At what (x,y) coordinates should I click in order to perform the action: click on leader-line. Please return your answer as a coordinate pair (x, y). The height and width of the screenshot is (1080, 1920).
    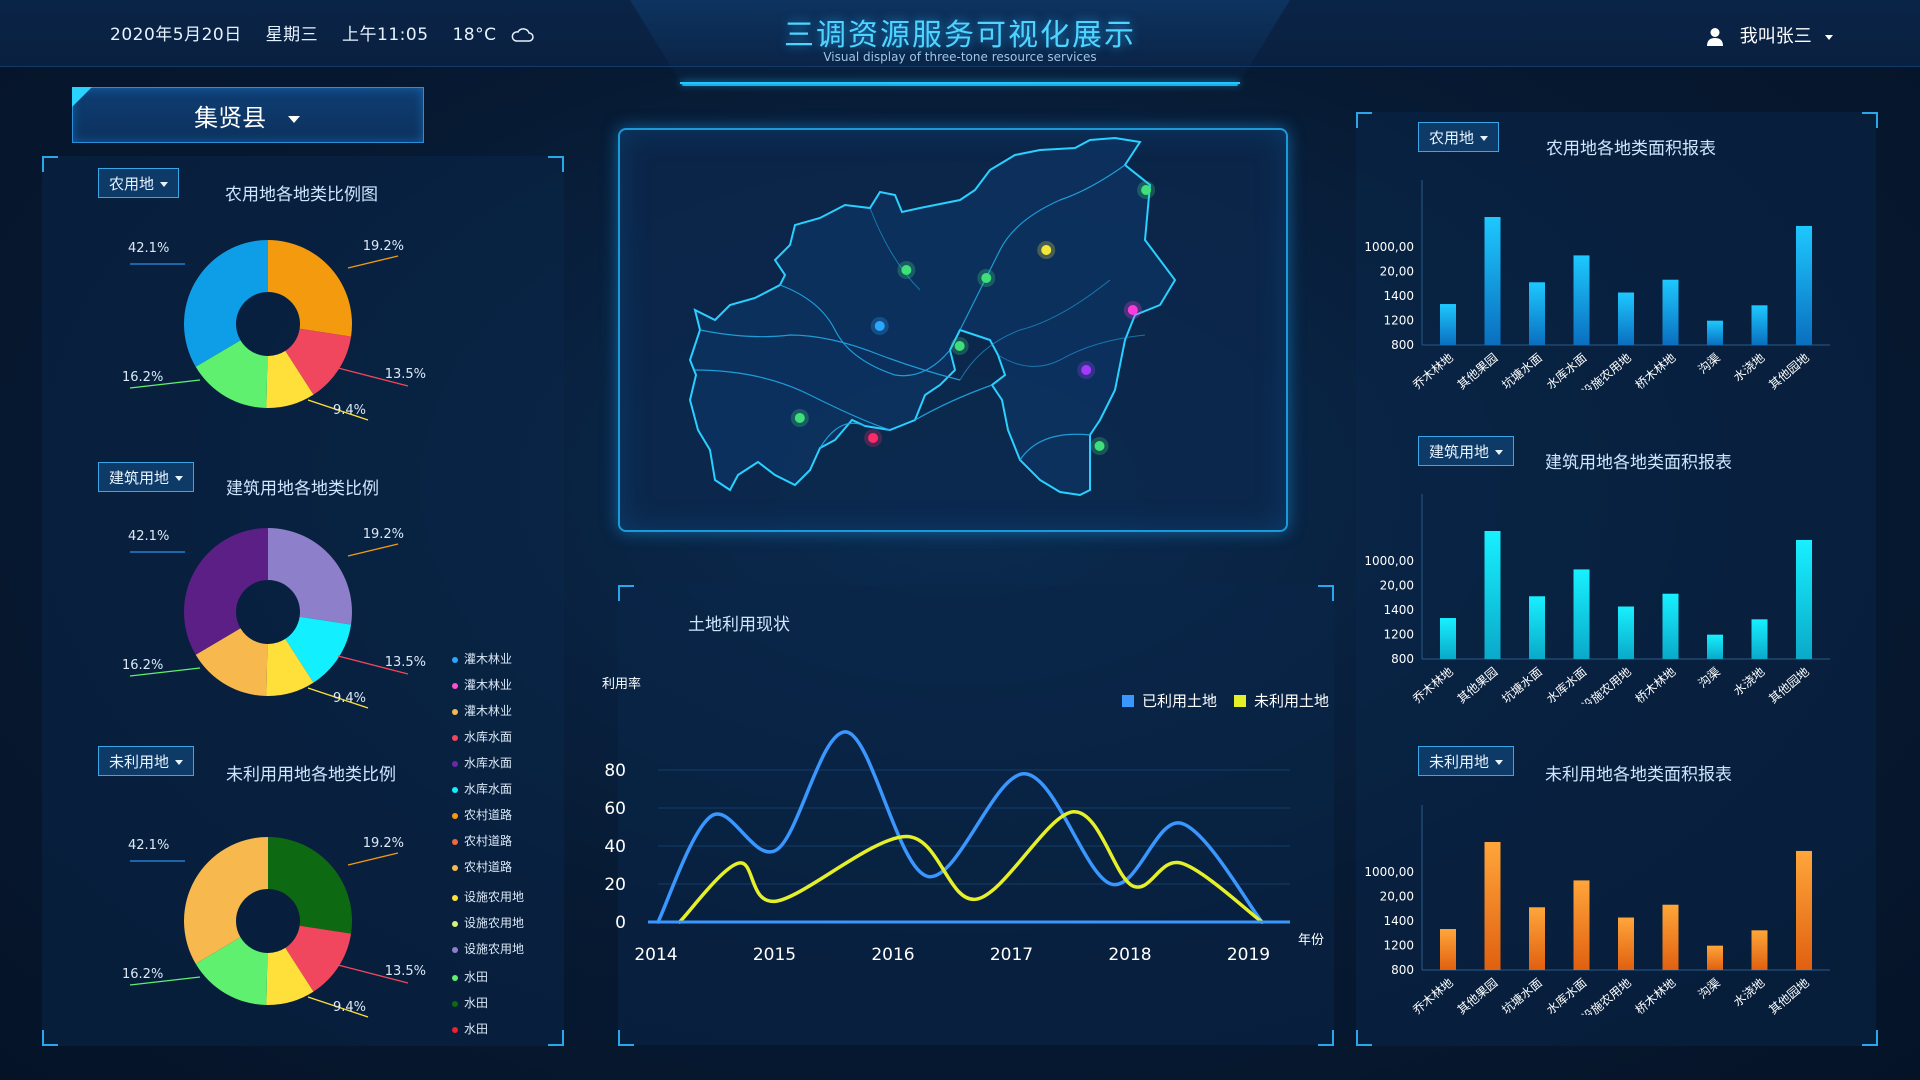
    Looking at the image, I should click on (373, 550).